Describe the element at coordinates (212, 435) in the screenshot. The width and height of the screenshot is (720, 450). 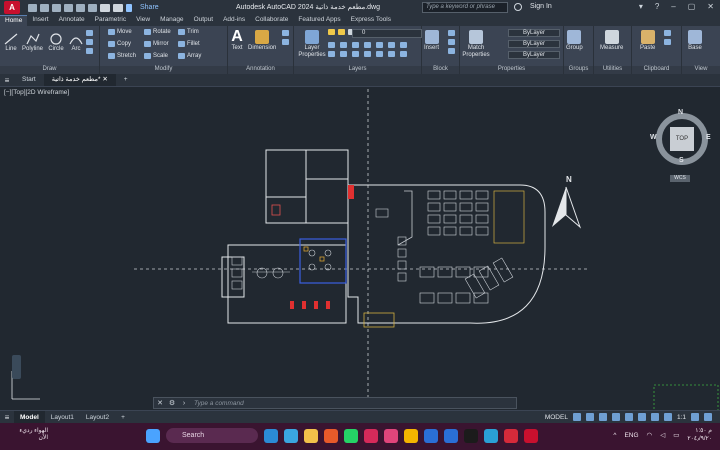
I see `taskbar-search: Search` at that location.